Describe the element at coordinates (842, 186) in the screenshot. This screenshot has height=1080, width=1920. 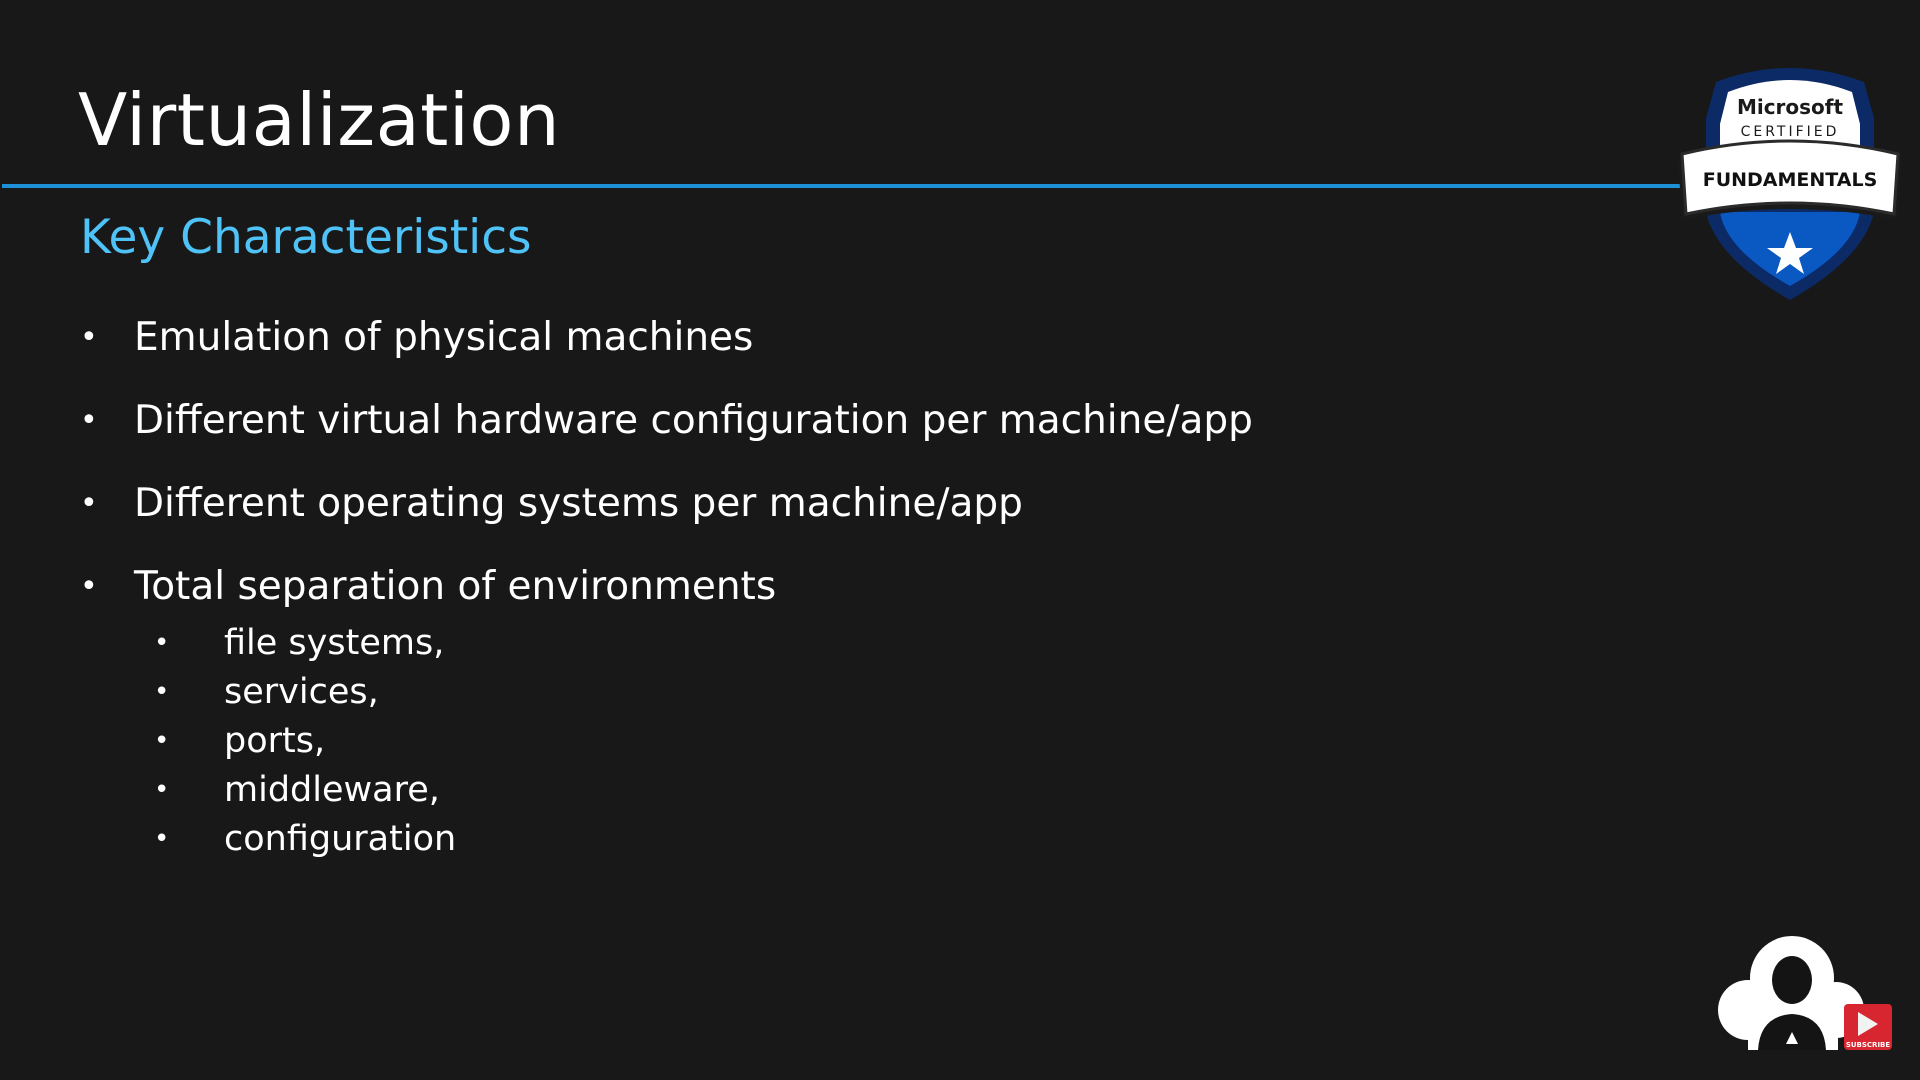
I see `title-divider` at that location.